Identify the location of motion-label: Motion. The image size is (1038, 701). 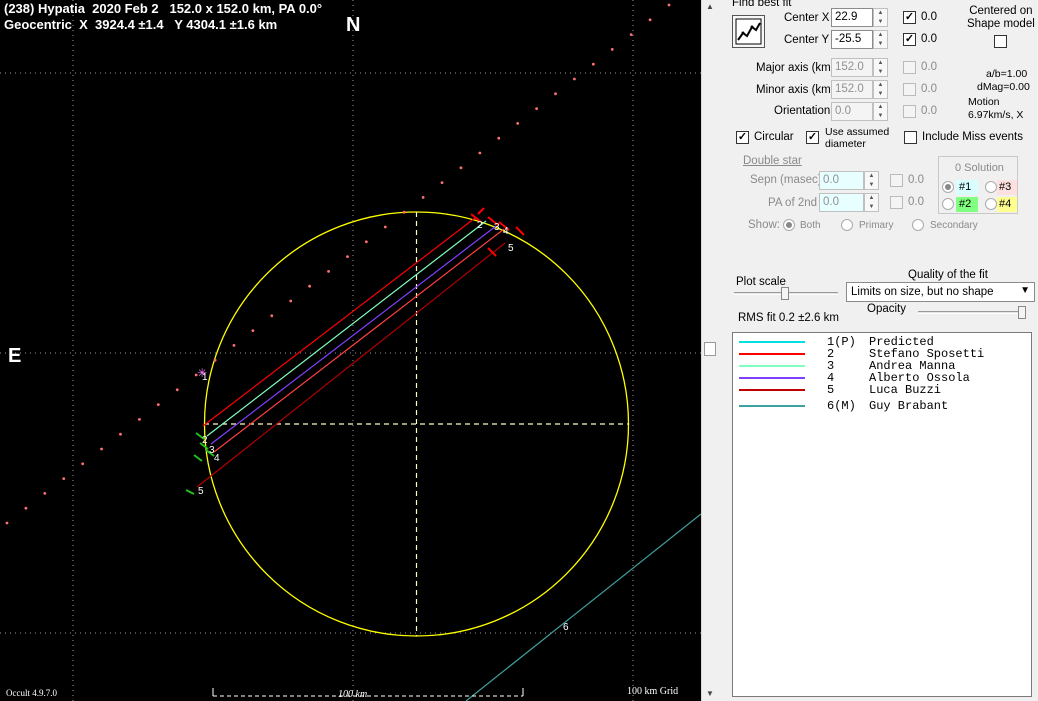
(984, 102).